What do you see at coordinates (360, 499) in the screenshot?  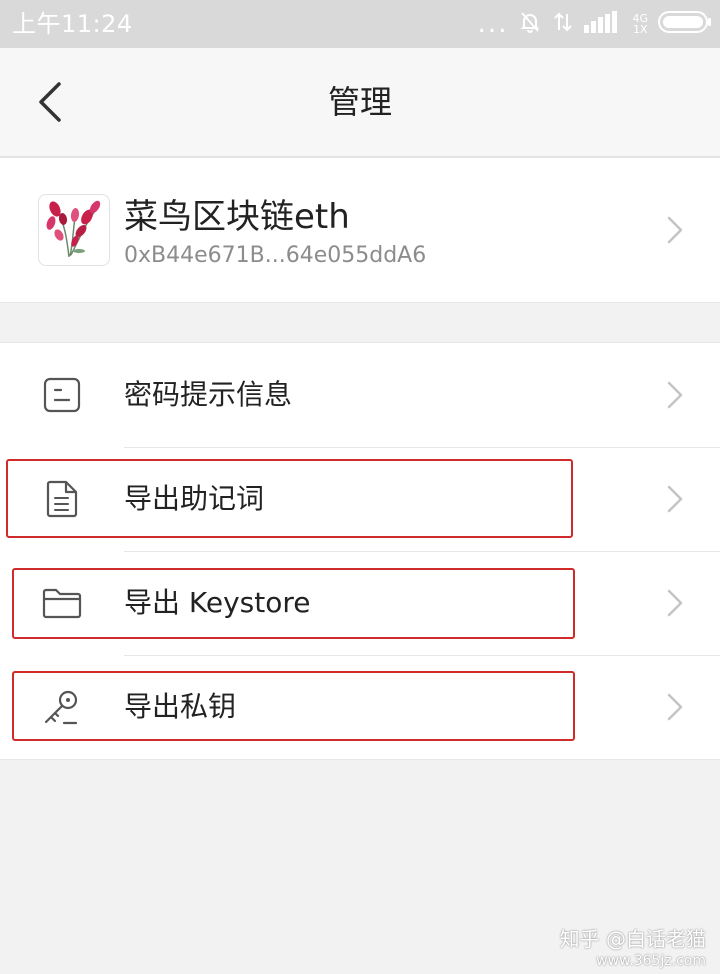 I see `menu-item-export-mnemonic: 导出助记词` at bounding box center [360, 499].